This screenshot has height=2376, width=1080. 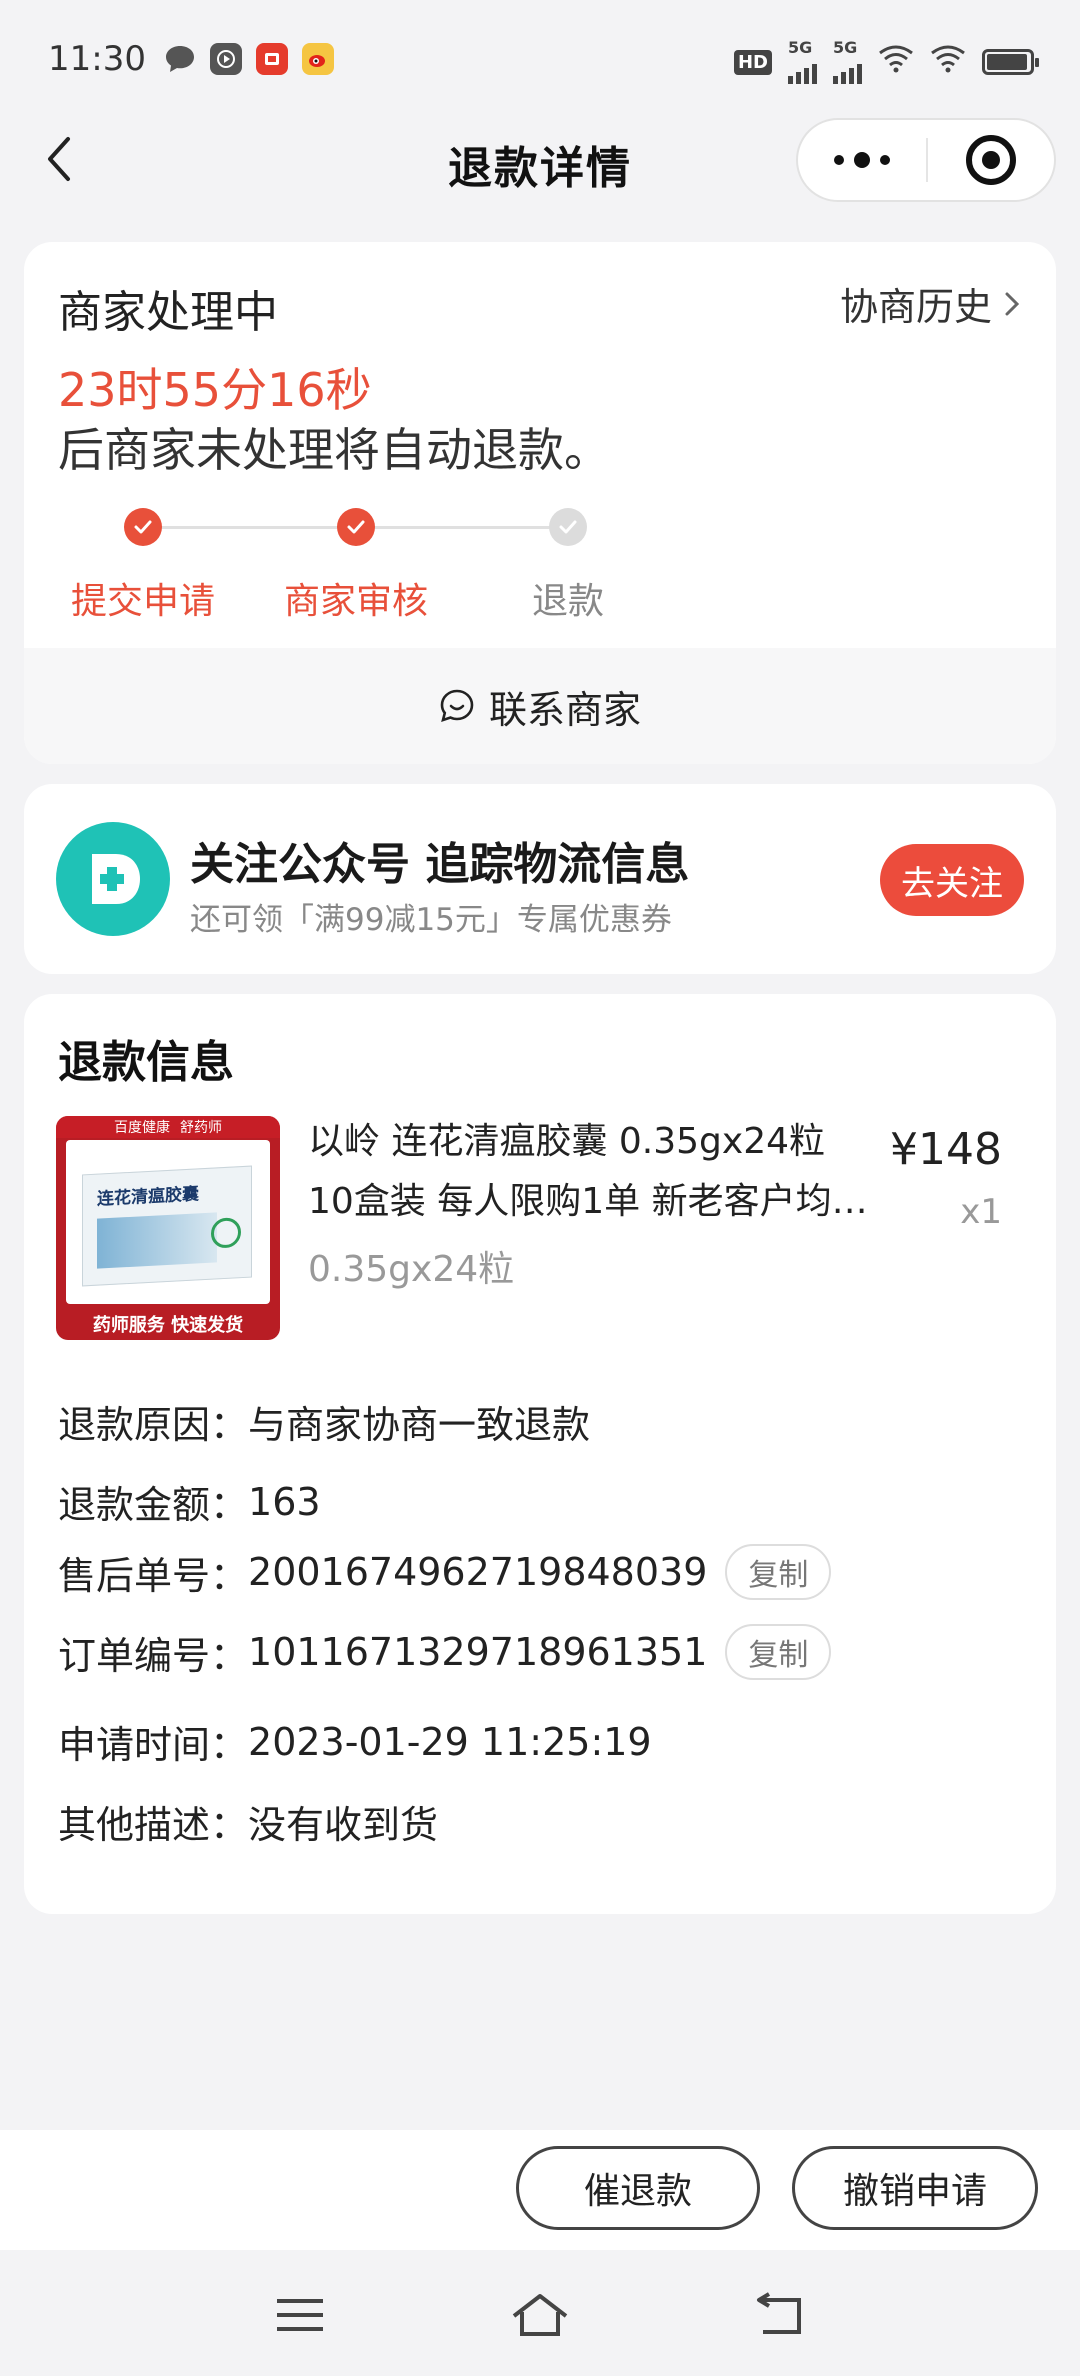 I want to click on hd-label: HD, so click(x=752, y=62).